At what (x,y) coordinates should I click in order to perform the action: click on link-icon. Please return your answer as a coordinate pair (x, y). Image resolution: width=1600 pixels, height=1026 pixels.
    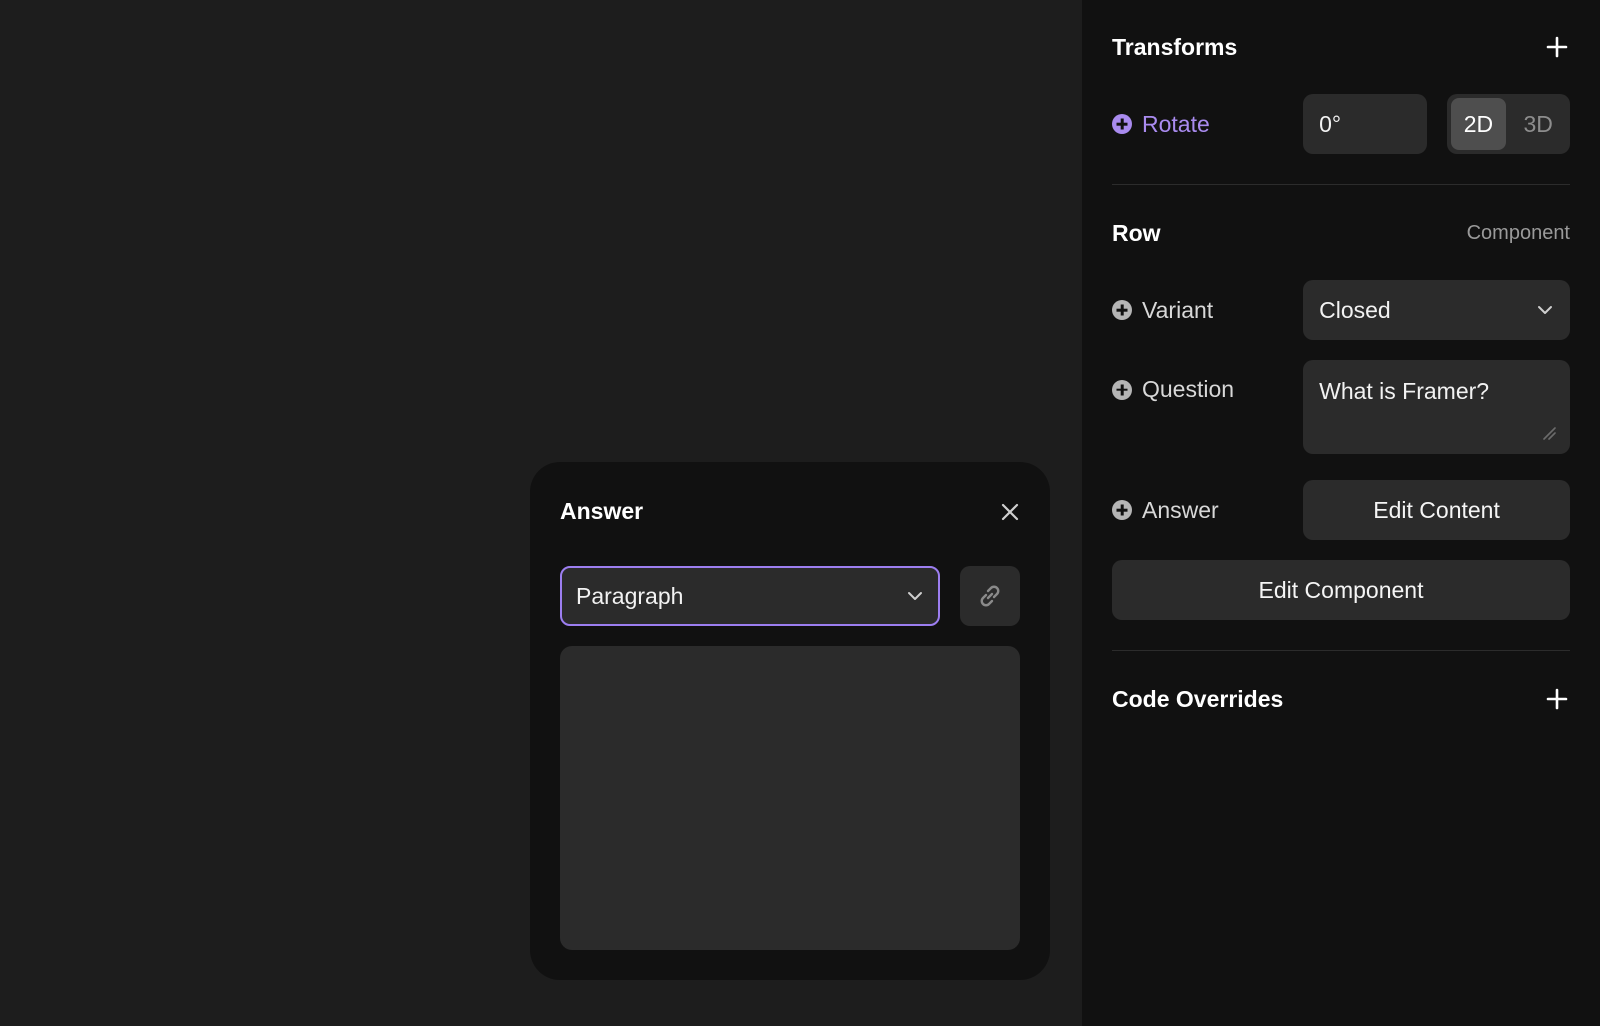
    Looking at the image, I should click on (990, 596).